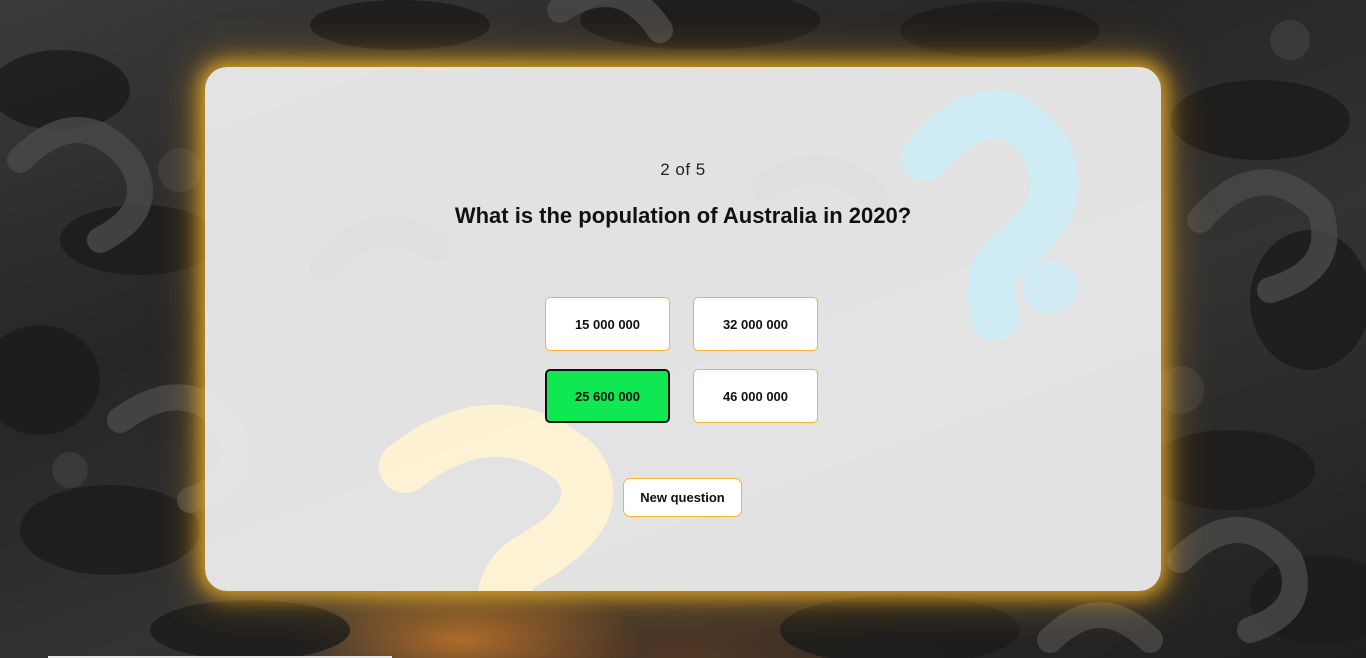 The width and height of the screenshot is (1366, 658). Describe the element at coordinates (755, 396) in the screenshot. I see `answer-option-4: 46 000 000` at that location.